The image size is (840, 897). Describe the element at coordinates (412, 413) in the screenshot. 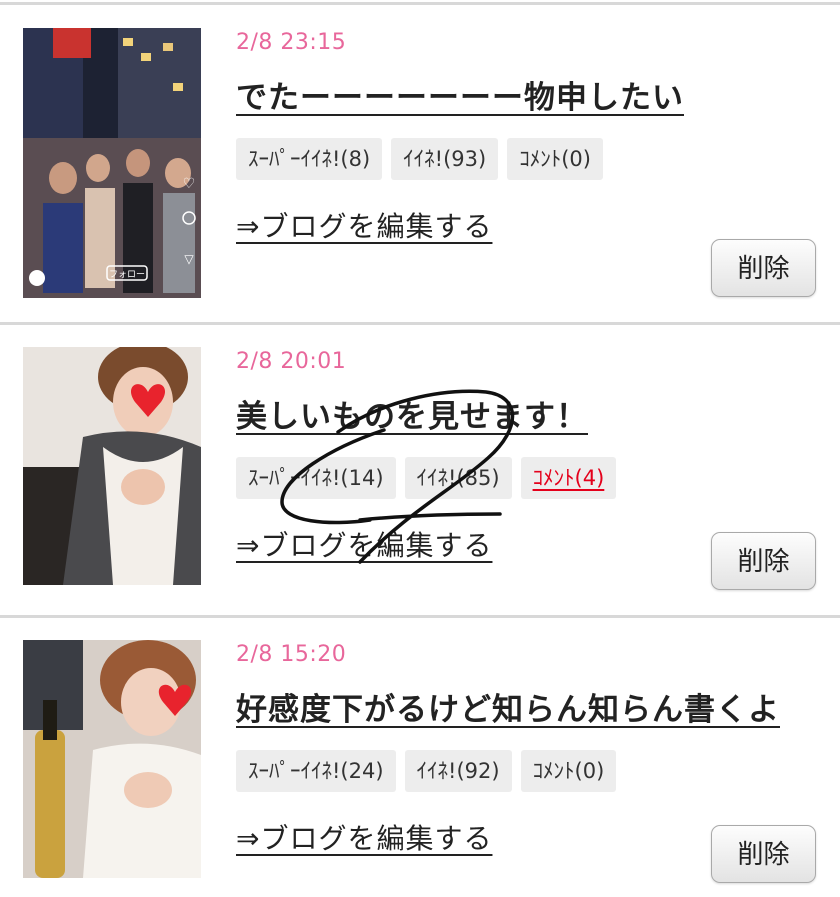

I see `post-title: 美しいものを見せます！` at that location.